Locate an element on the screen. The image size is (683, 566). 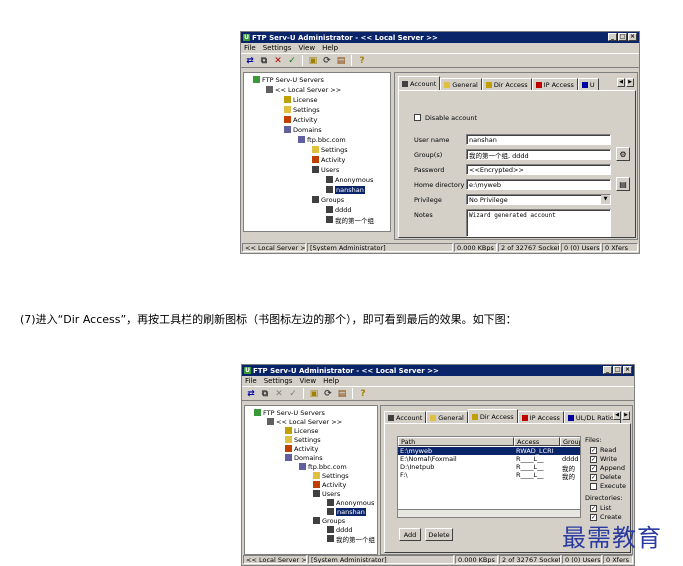
append-checkbox: ✓ Append is located at coordinates (607, 468).